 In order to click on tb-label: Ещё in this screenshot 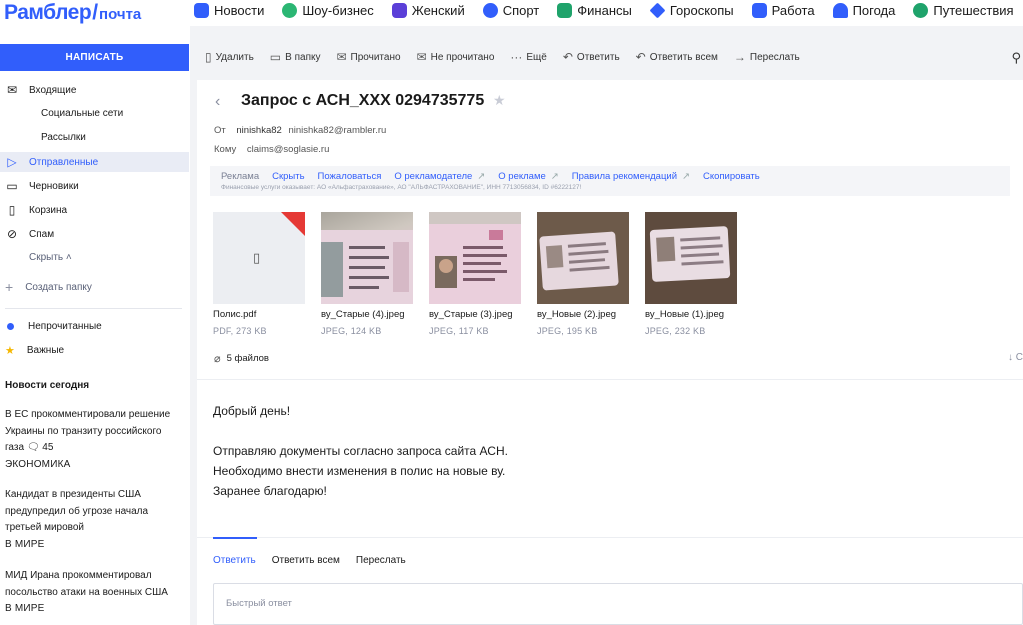, I will do `click(536, 57)`.